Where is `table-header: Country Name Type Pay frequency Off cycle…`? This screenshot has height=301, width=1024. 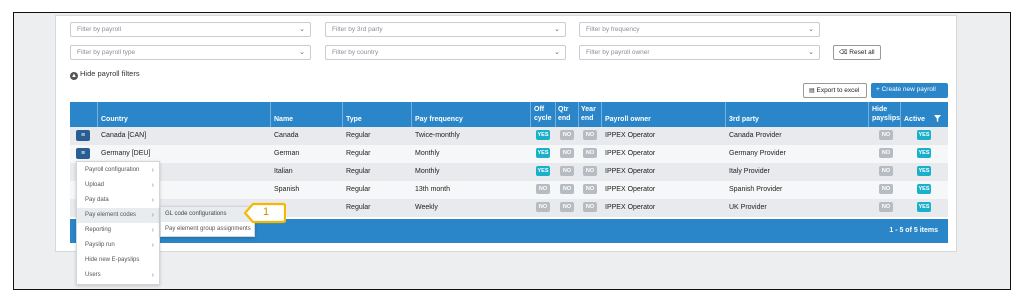
table-header: Country Name Type Pay frequency Off cycle… is located at coordinates (509, 114).